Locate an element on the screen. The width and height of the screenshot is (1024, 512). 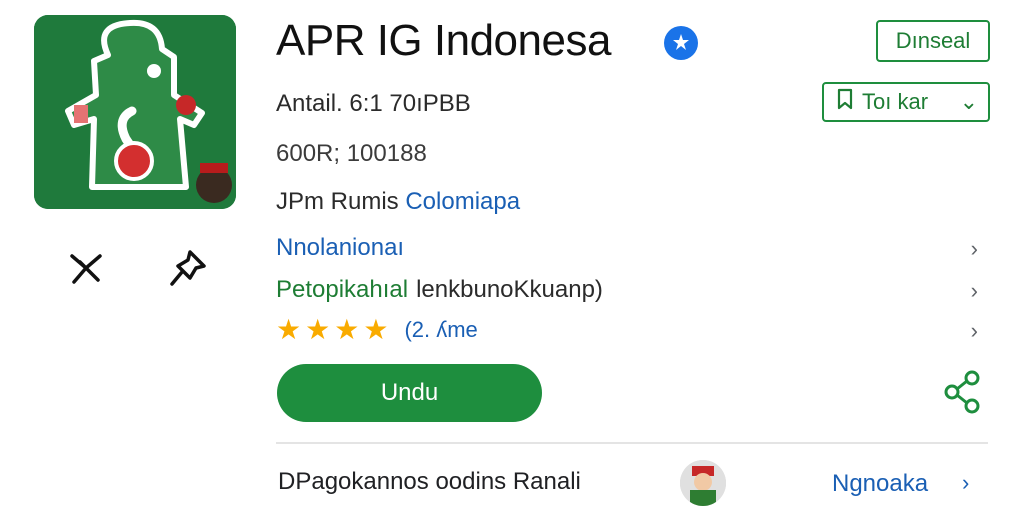
meta-line-3: JPm Rumis Colomiapa is located at coordinates (398, 202).